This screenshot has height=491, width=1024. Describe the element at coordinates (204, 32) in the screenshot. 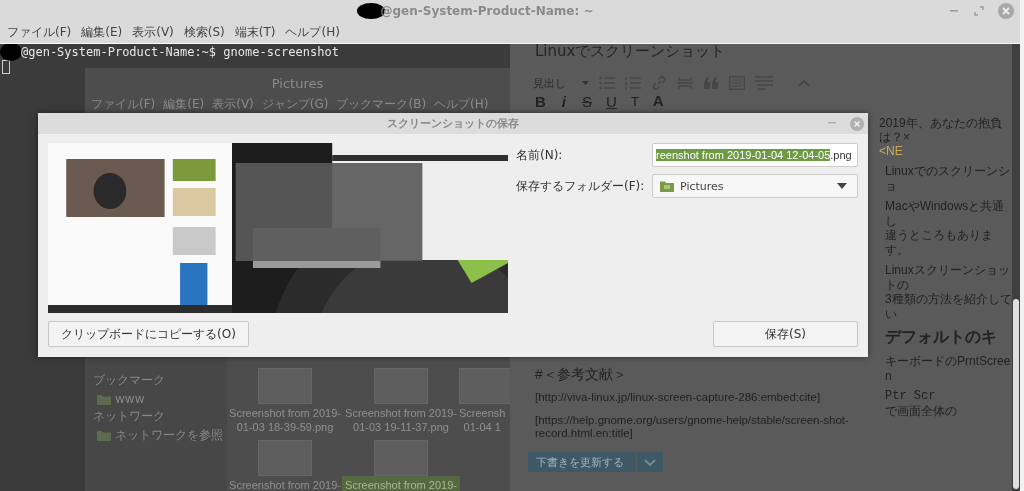

I see `menu-item: 検索(S)` at that location.